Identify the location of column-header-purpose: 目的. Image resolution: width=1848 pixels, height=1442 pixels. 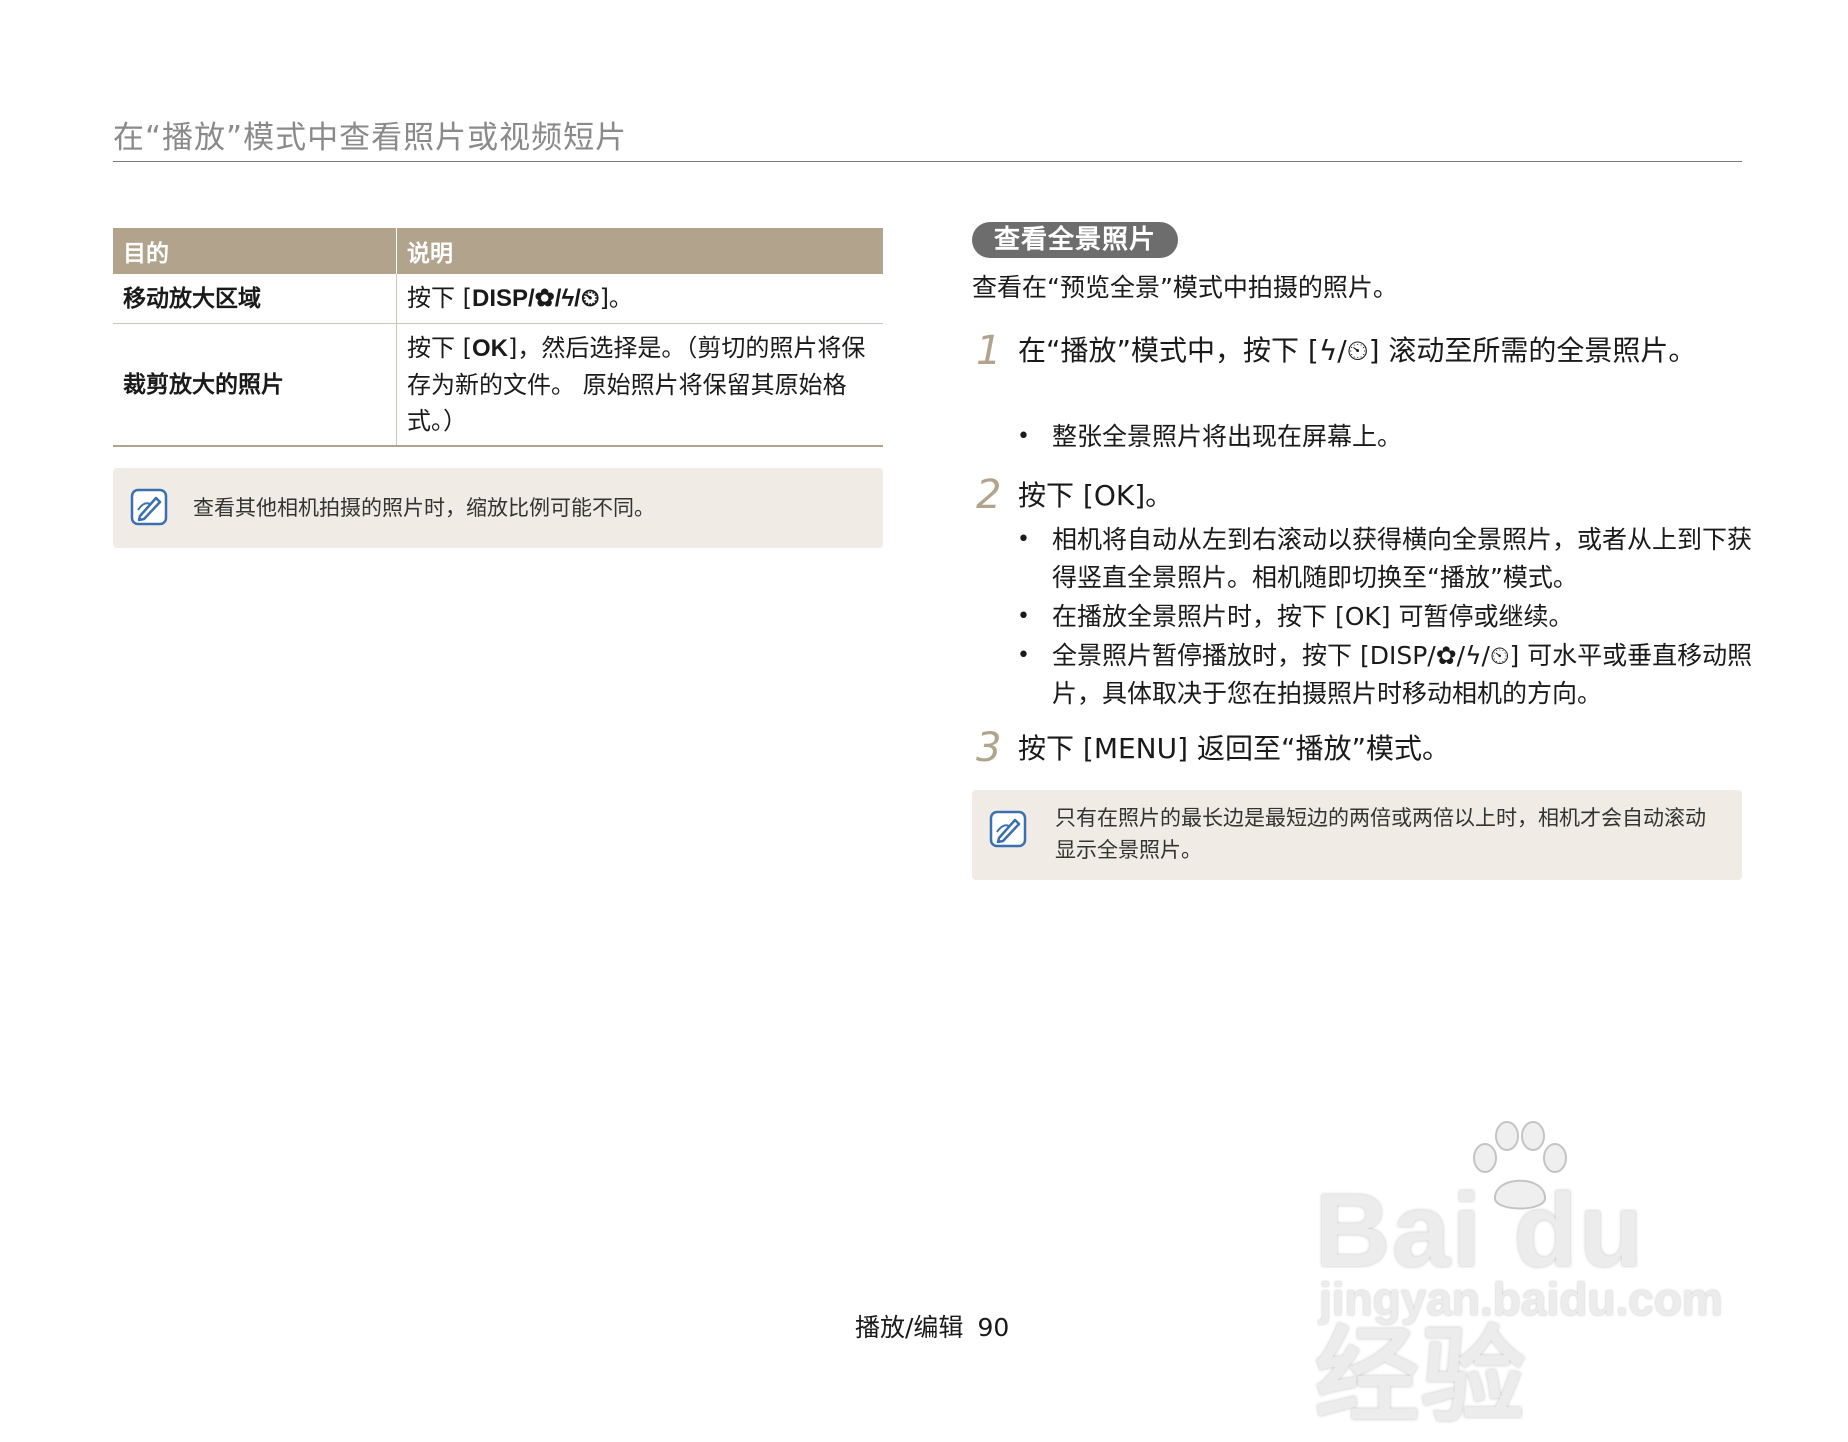
(255, 251).